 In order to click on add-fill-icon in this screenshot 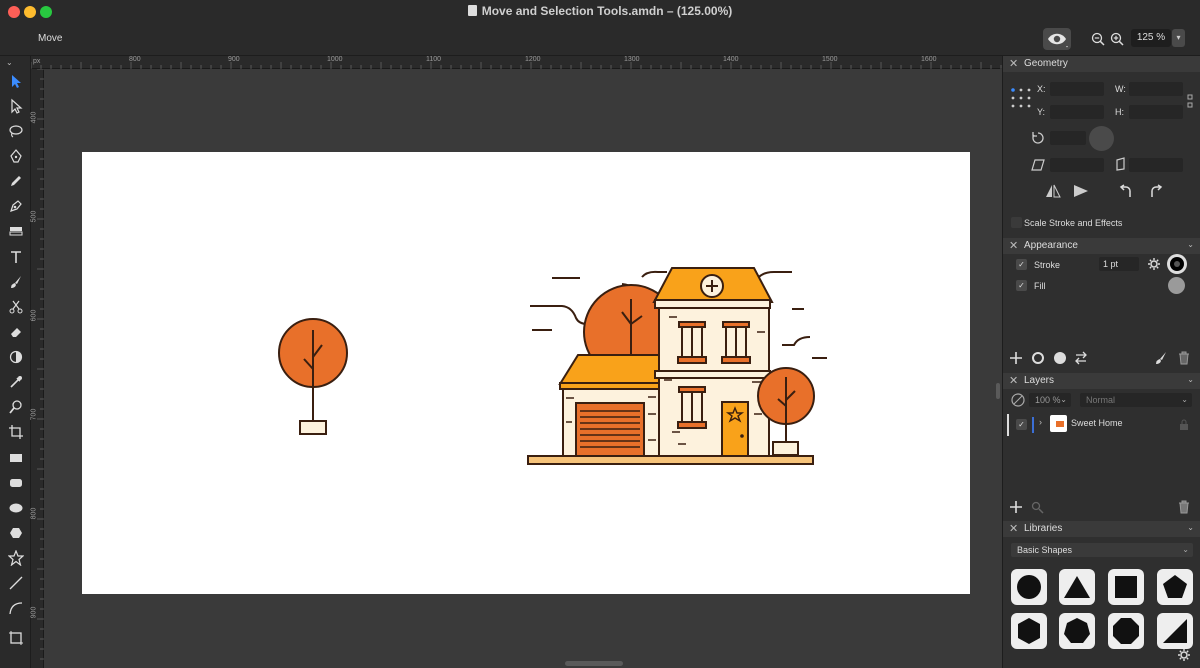, I will do `click(1060, 358)`.